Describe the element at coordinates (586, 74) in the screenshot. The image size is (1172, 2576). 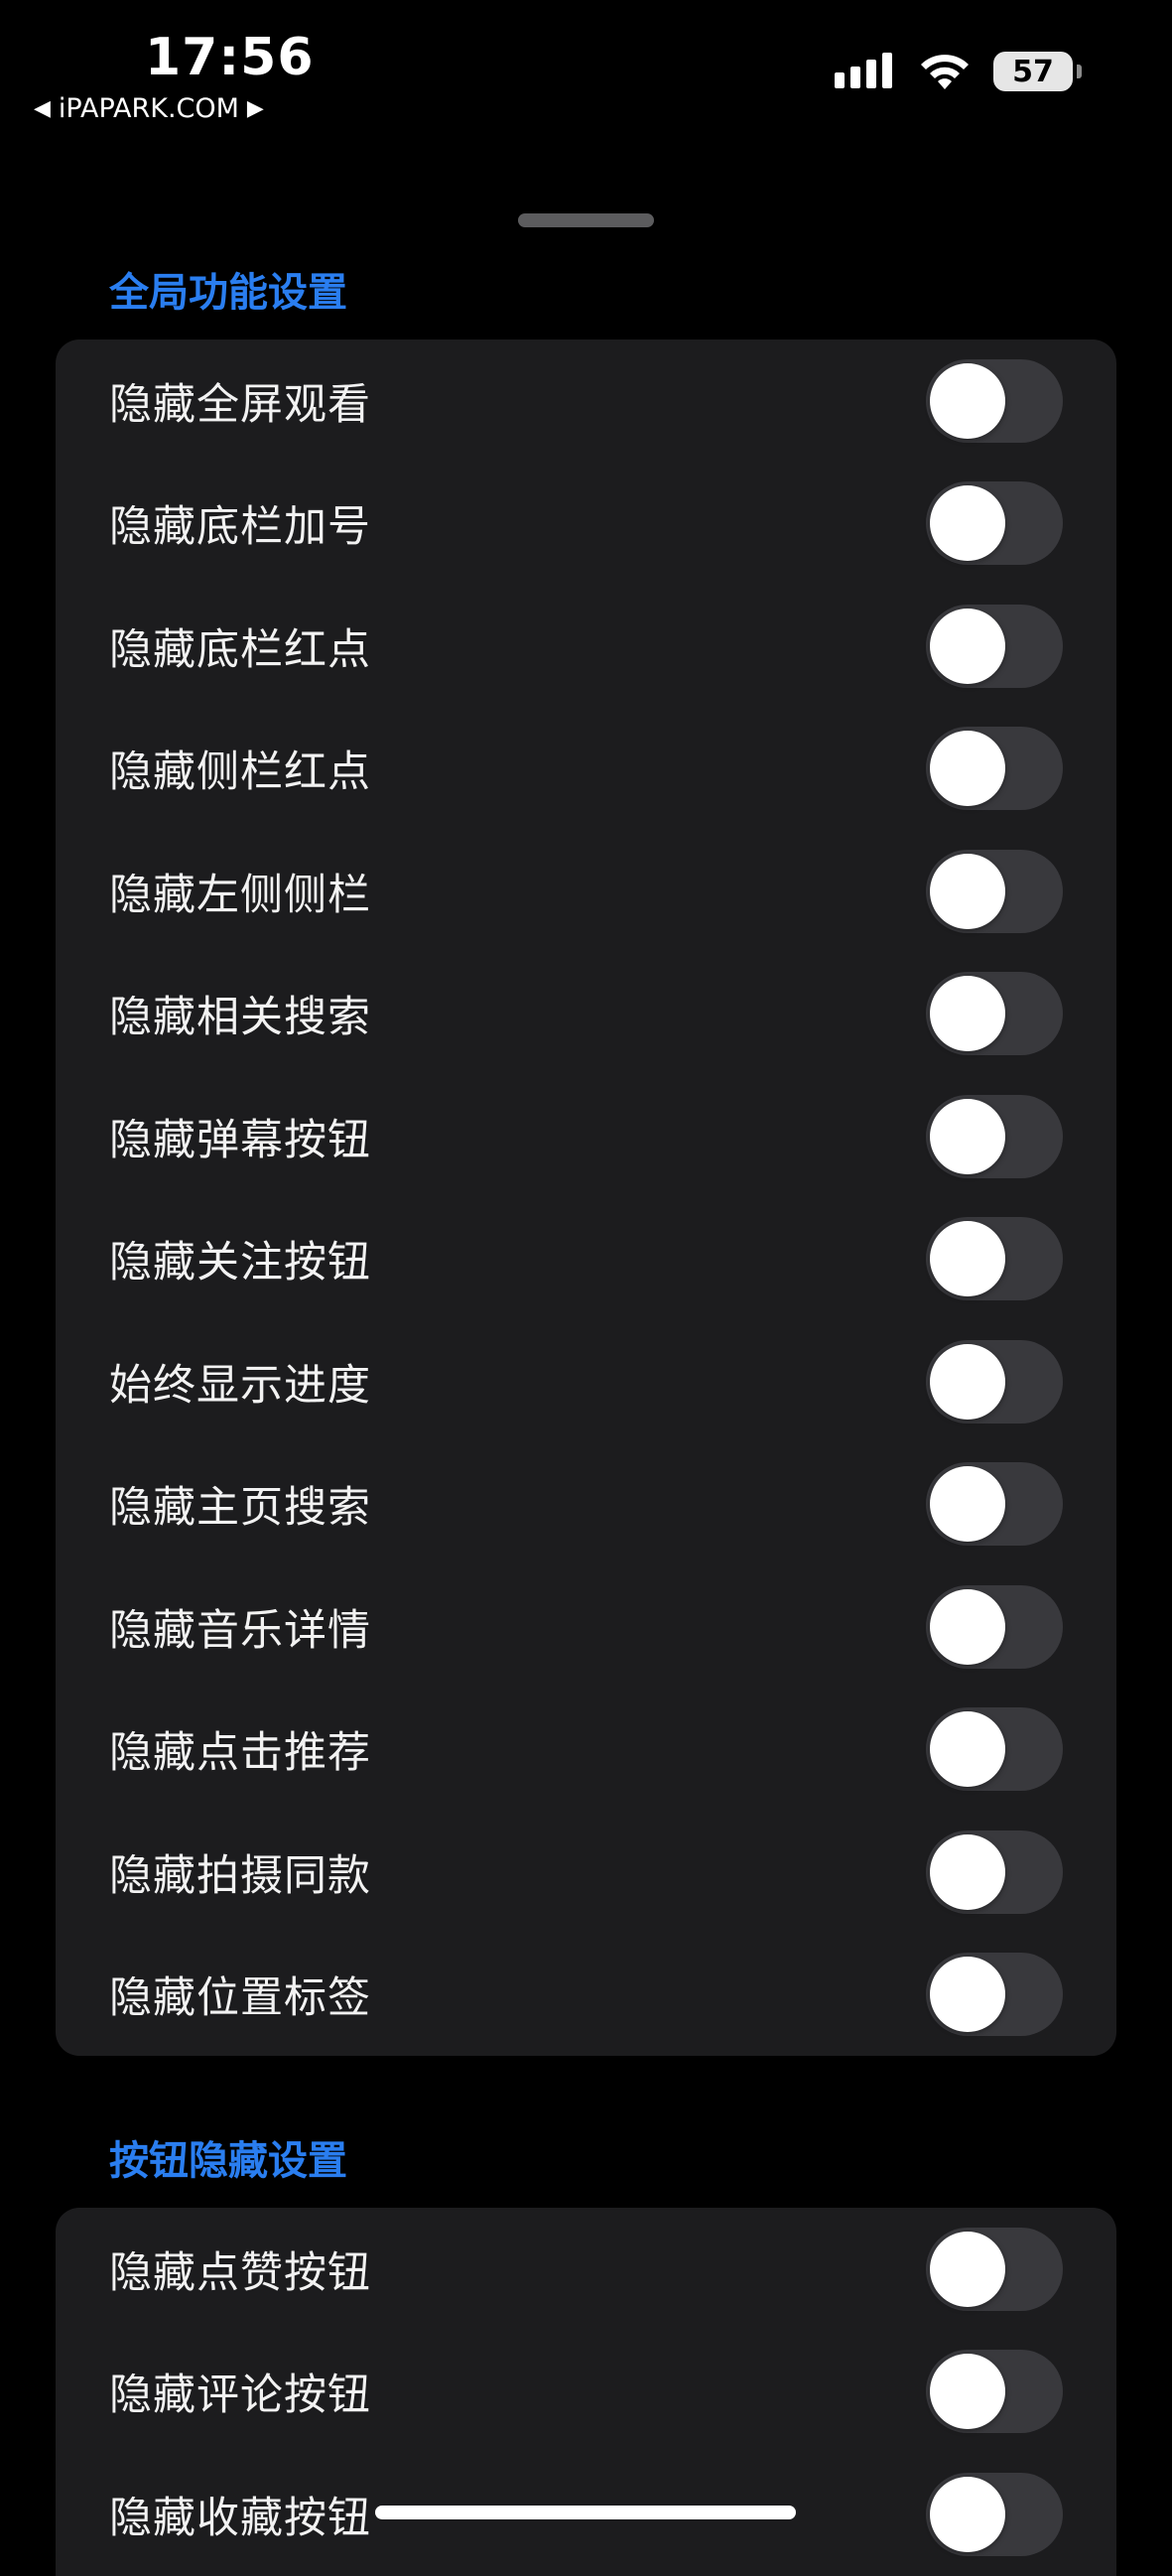
I see `status-bar: 17:56 ◀ iPAPARK.COM ▶ 57` at that location.